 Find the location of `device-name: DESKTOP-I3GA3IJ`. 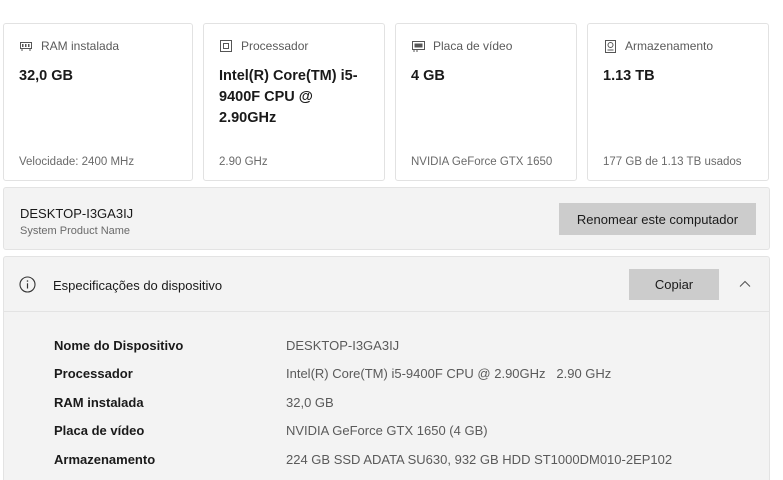

device-name: DESKTOP-I3GA3IJ is located at coordinates (77, 213).